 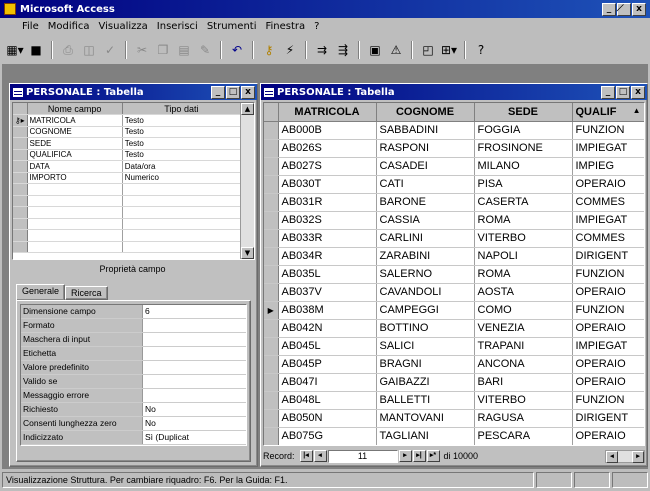 What do you see at coordinates (396, 50) in the screenshot?
I see `build-icon: ⚠` at bounding box center [396, 50].